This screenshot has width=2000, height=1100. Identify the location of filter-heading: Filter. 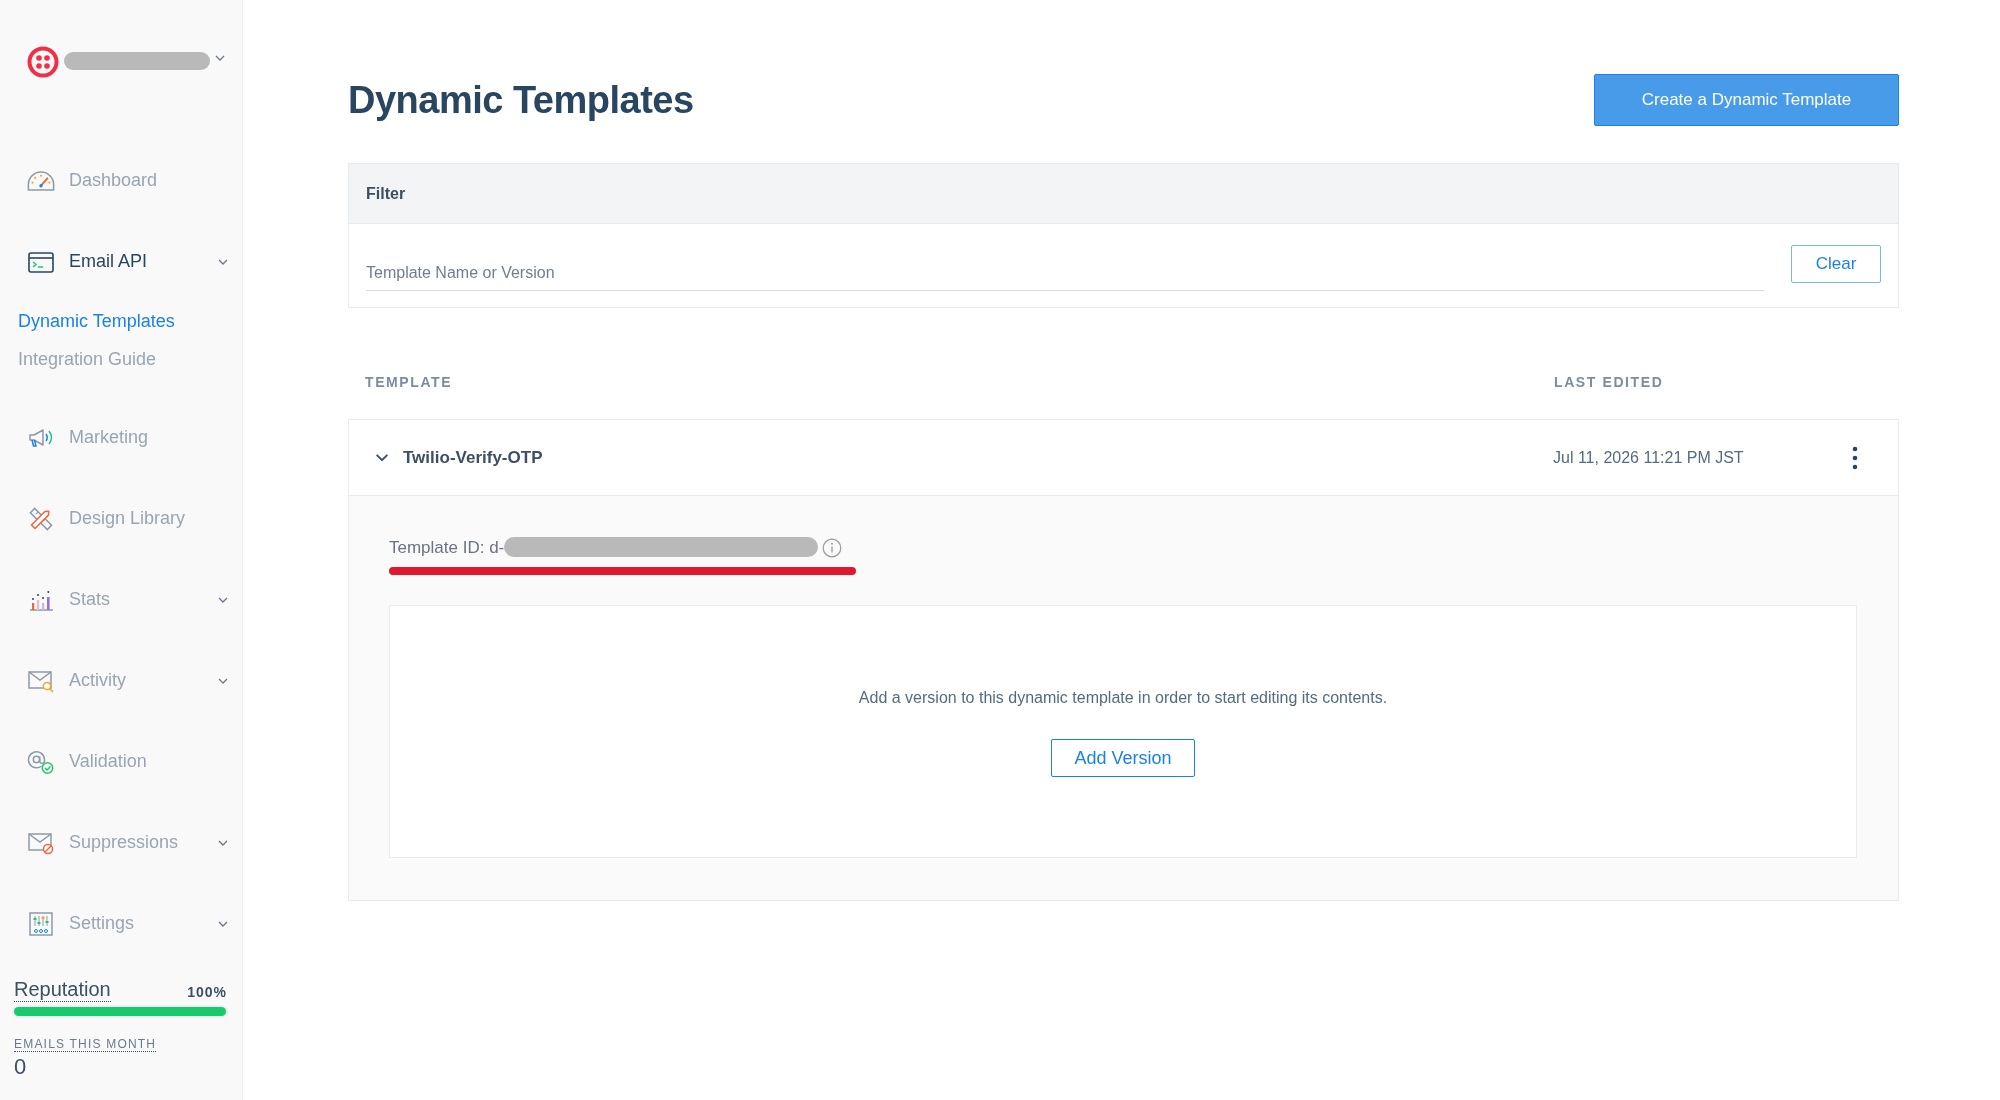
(386, 193).